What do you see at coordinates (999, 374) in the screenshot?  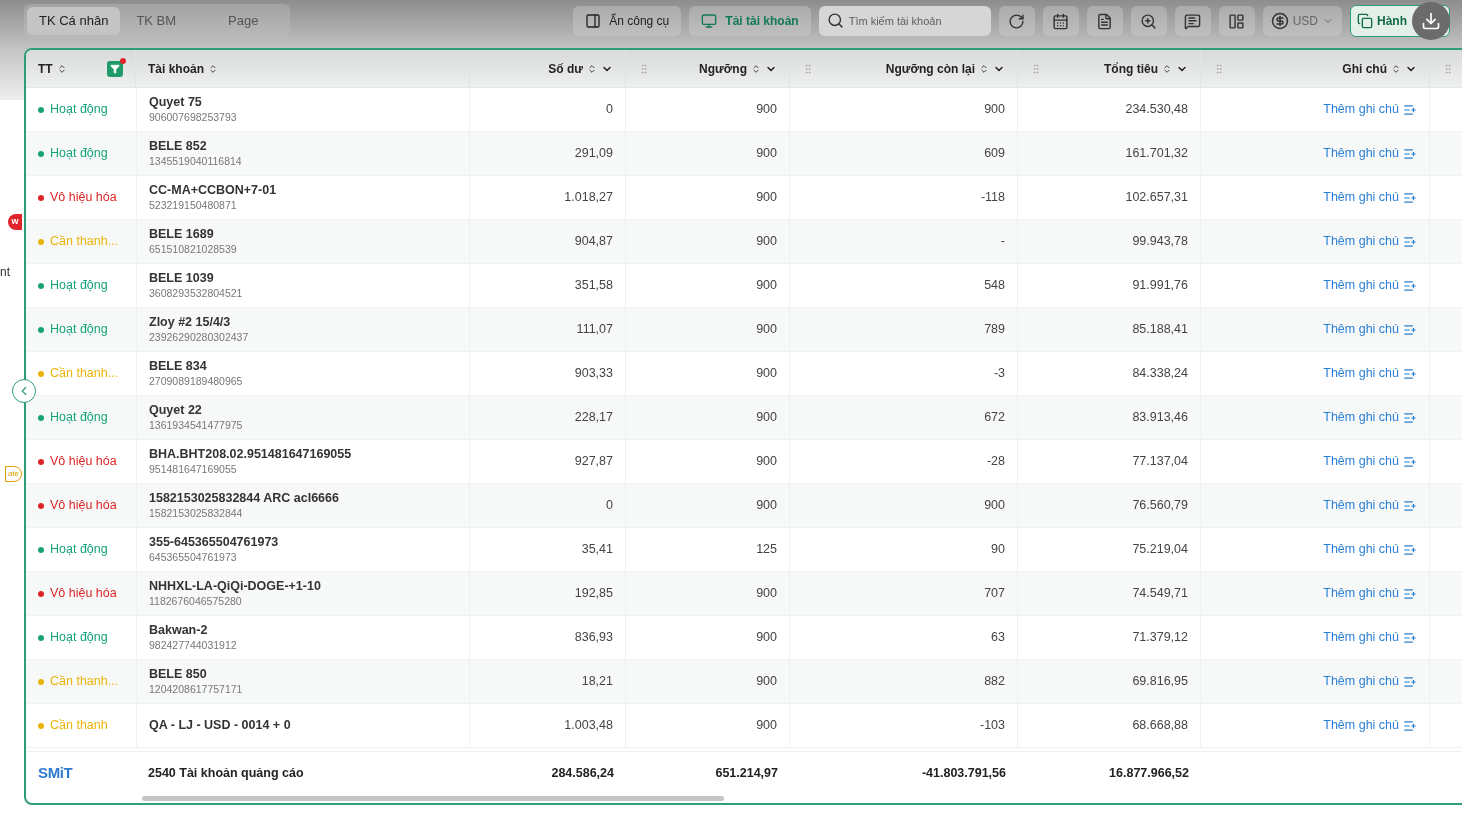 I see `table-cell-text: -3` at bounding box center [999, 374].